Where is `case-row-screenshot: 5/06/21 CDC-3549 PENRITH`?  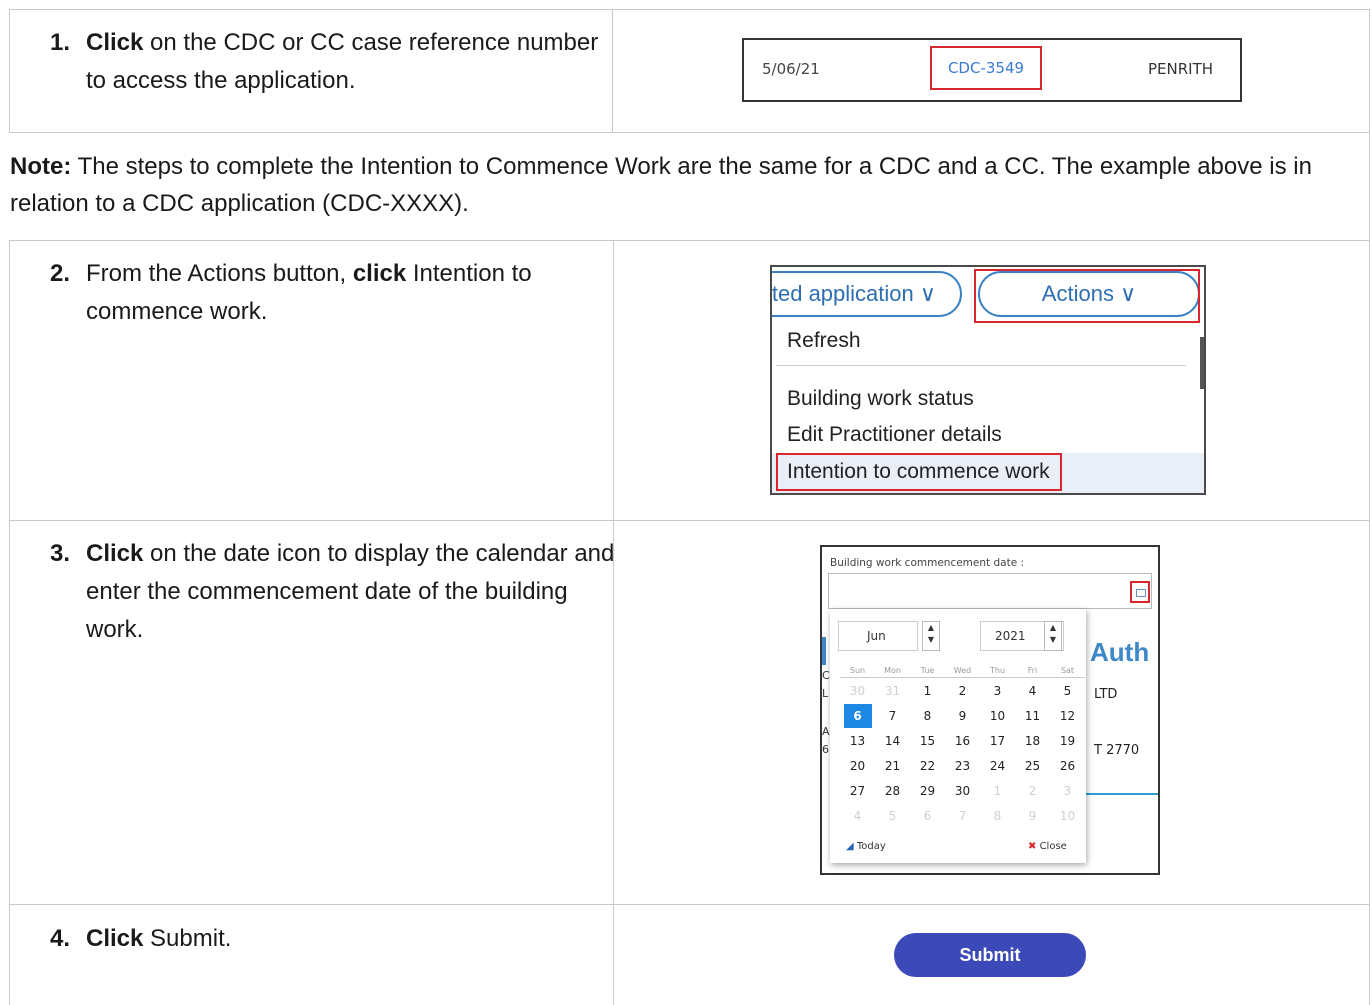
case-row-screenshot: 5/06/21 CDC-3549 PENRITH is located at coordinates (992, 70).